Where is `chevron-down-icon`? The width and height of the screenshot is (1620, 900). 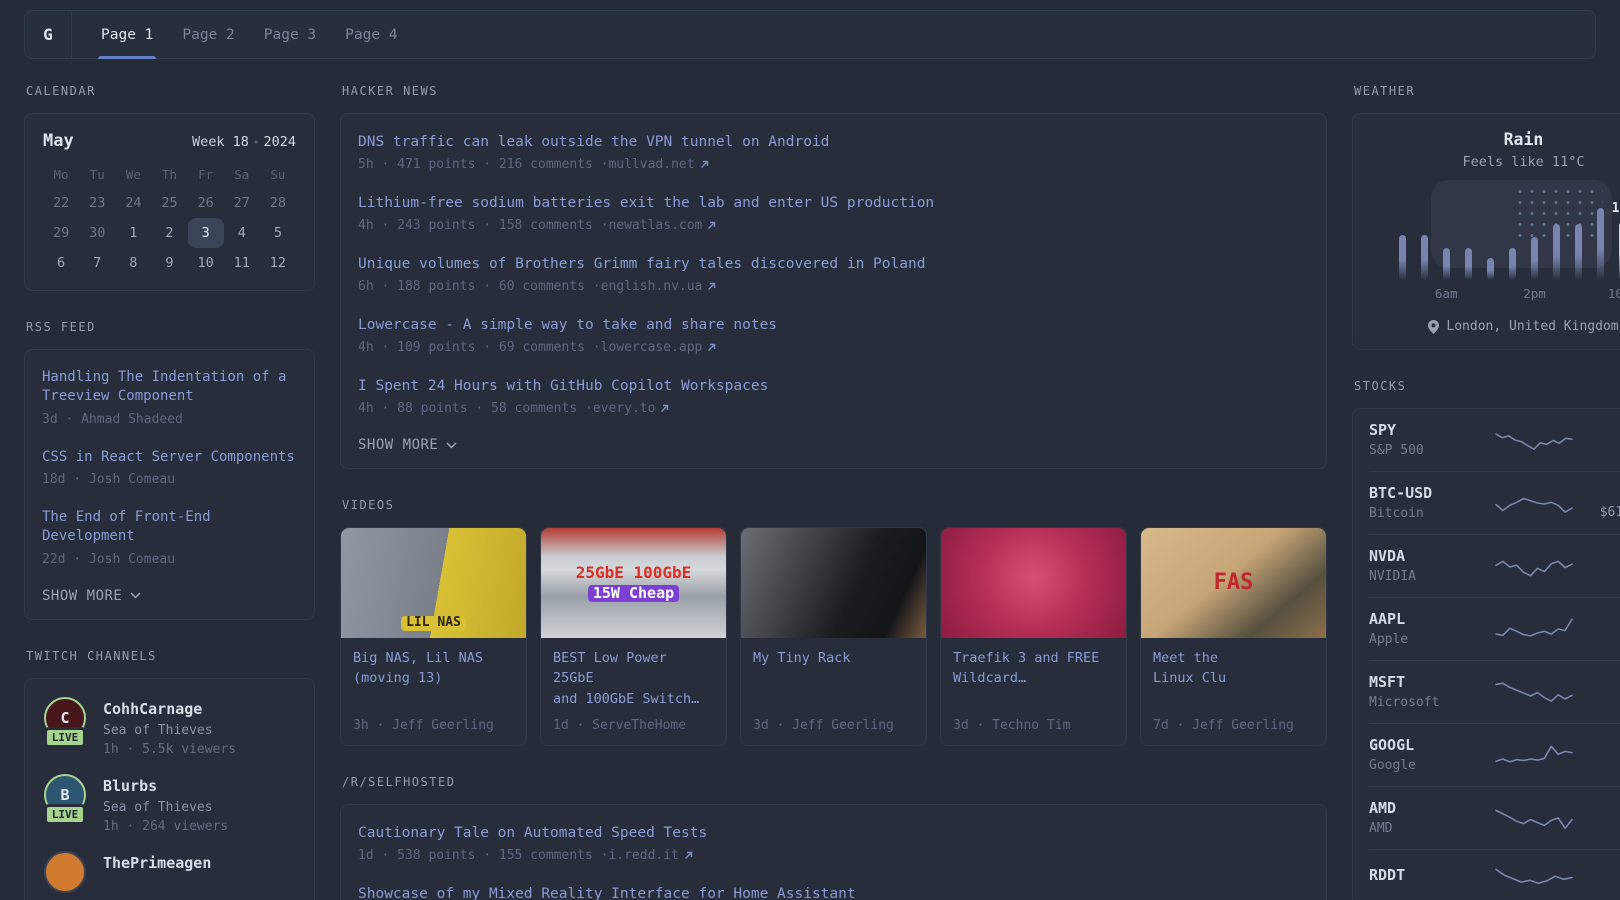 chevron-down-icon is located at coordinates (135, 595).